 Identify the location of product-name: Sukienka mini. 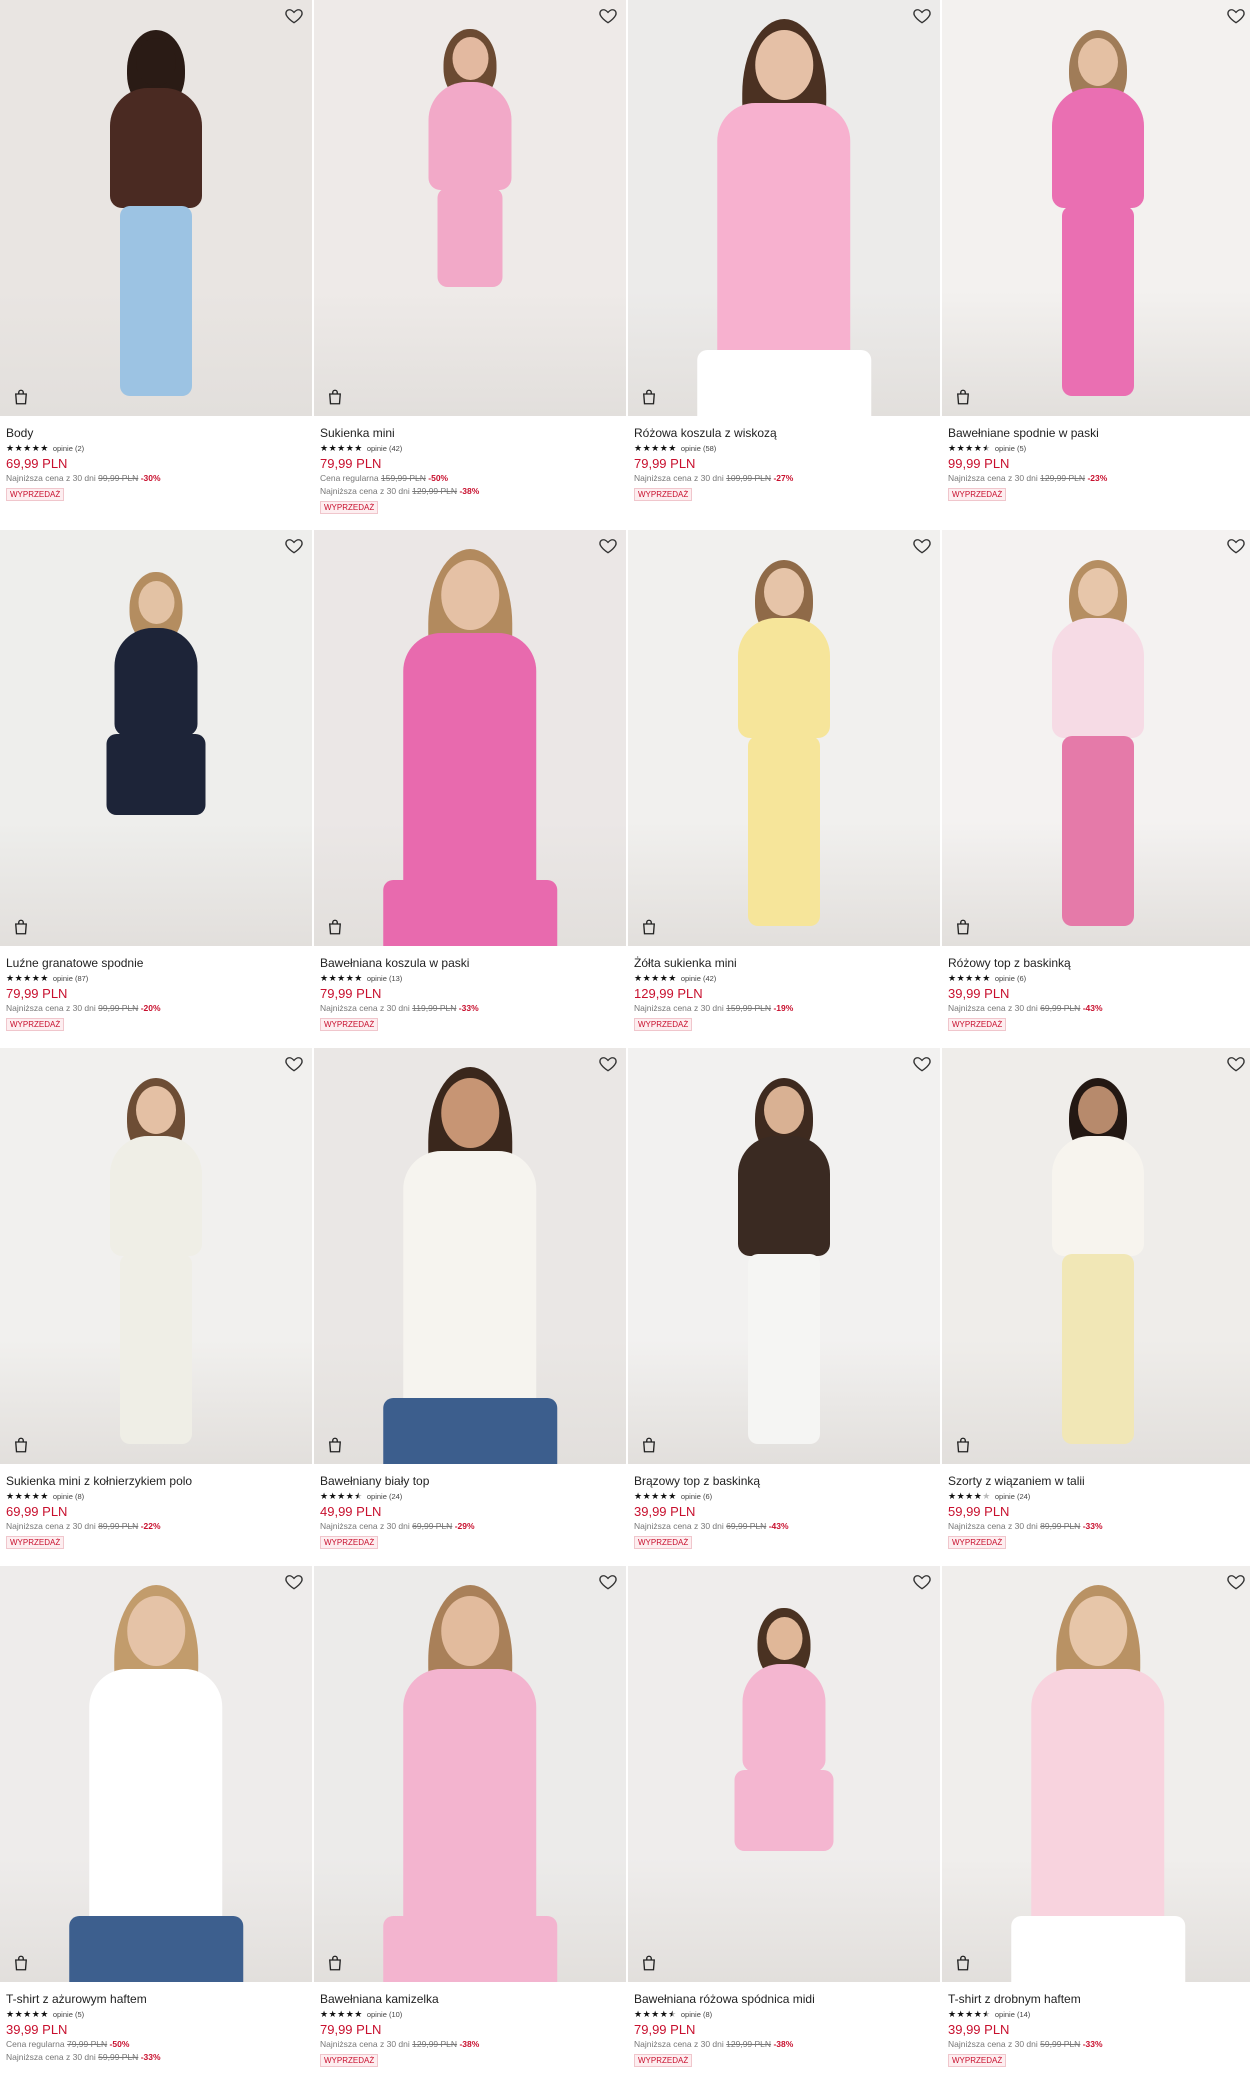
(470, 433).